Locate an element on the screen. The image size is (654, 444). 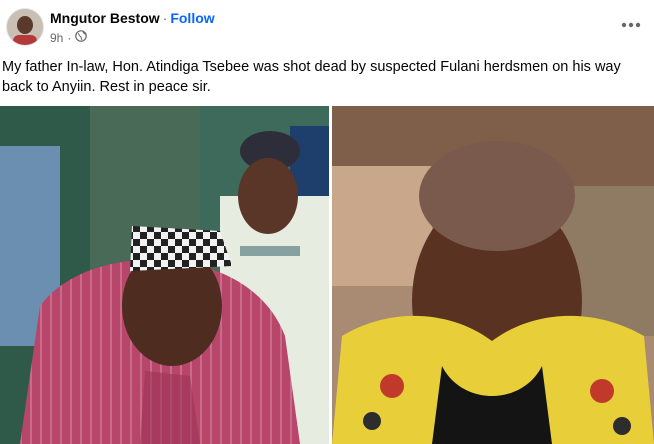
post-time: 9h is located at coordinates (56, 38).